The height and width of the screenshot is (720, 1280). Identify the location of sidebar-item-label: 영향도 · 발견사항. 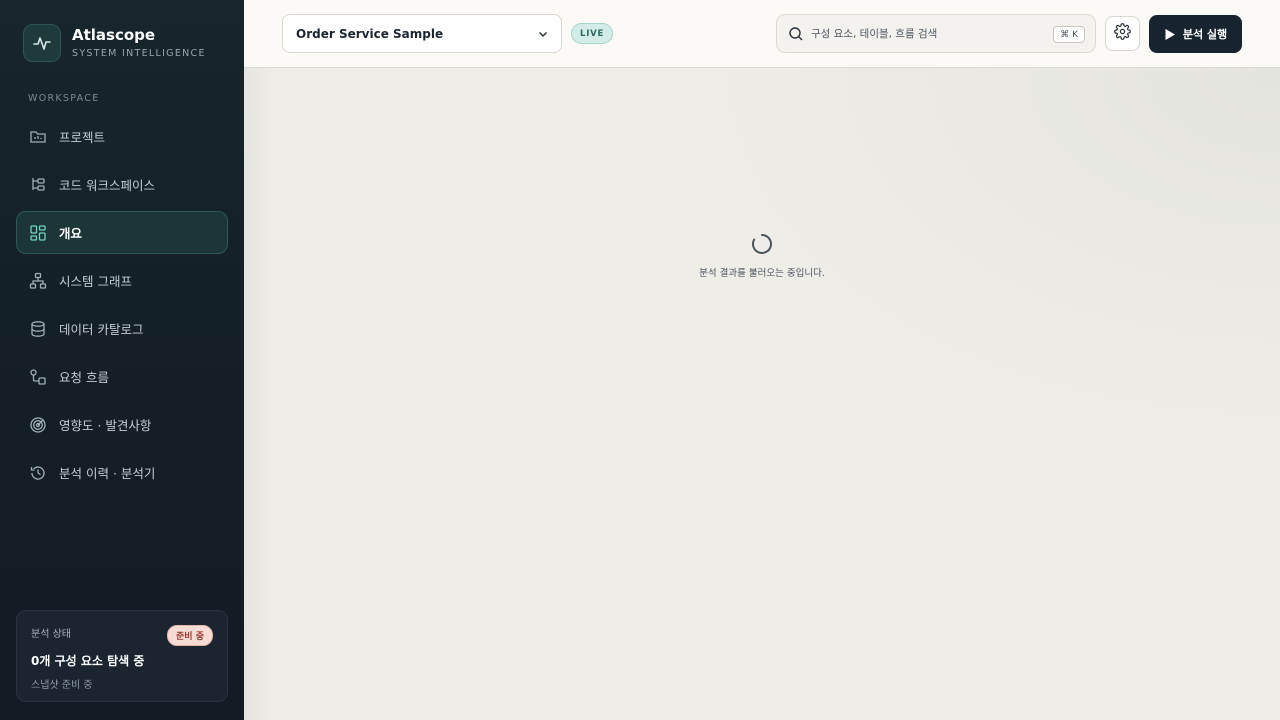
(105, 425).